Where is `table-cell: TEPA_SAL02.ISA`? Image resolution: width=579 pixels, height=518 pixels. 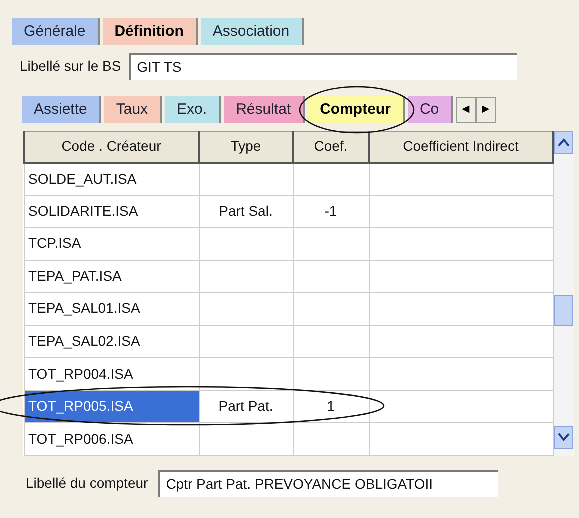
table-cell: TEPA_SAL02.ISA is located at coordinates (111, 341).